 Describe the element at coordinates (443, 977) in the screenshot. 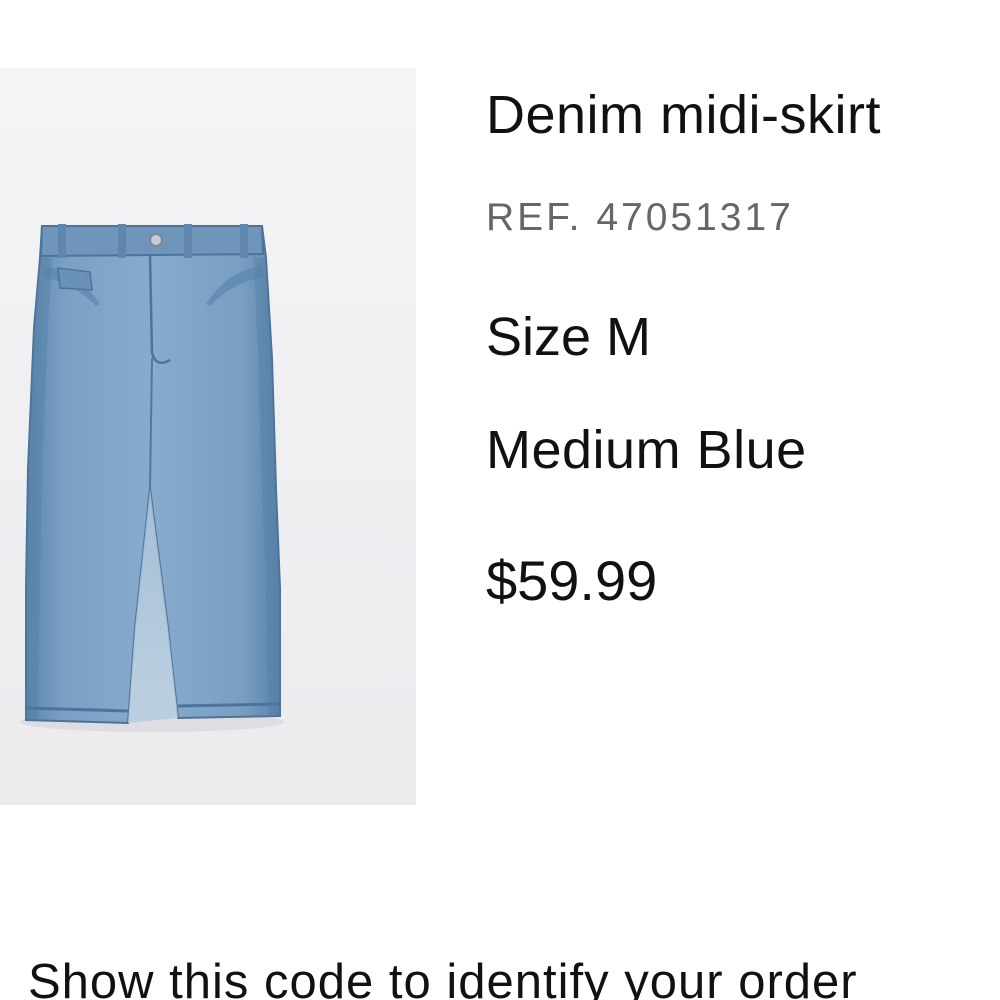

I see `order-code-instruction: Show this code to identify your order` at that location.